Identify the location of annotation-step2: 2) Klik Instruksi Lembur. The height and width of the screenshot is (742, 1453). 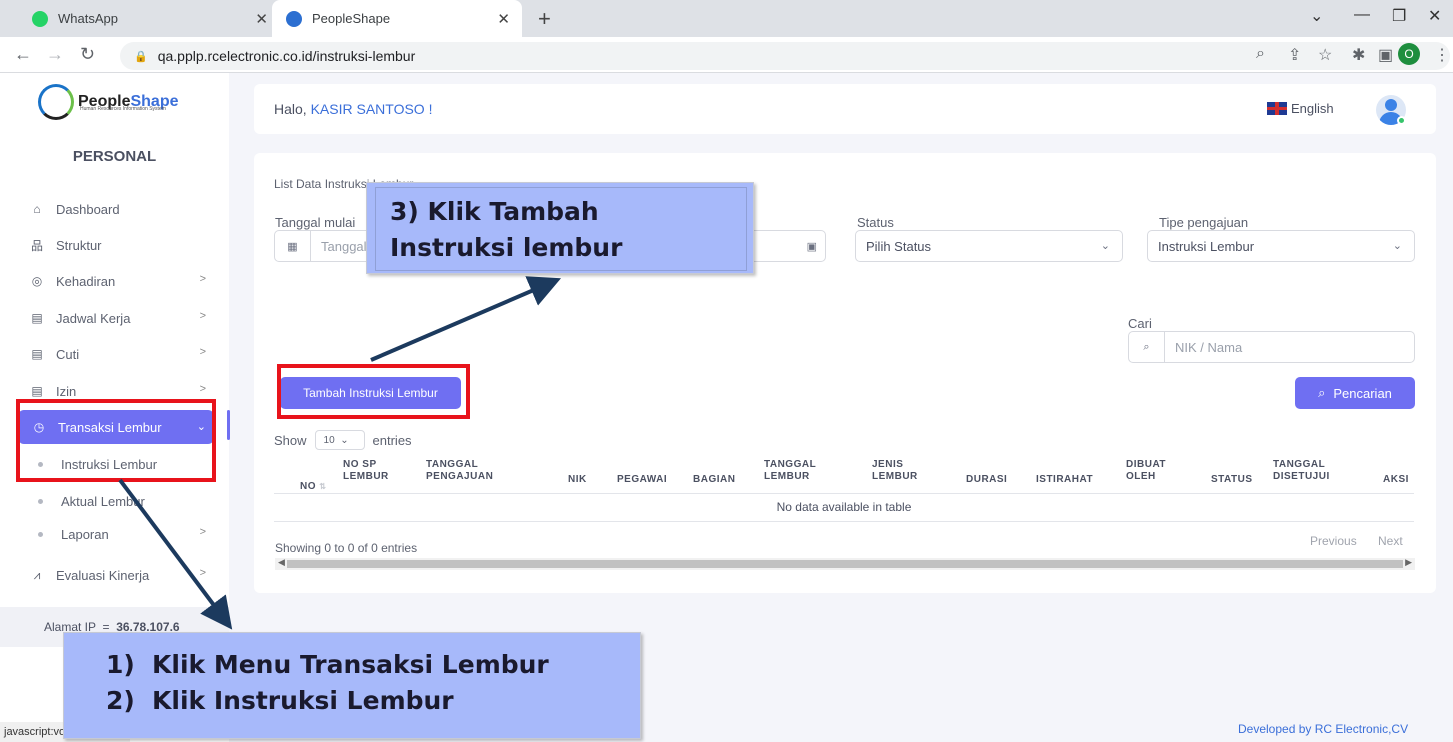
(280, 700).